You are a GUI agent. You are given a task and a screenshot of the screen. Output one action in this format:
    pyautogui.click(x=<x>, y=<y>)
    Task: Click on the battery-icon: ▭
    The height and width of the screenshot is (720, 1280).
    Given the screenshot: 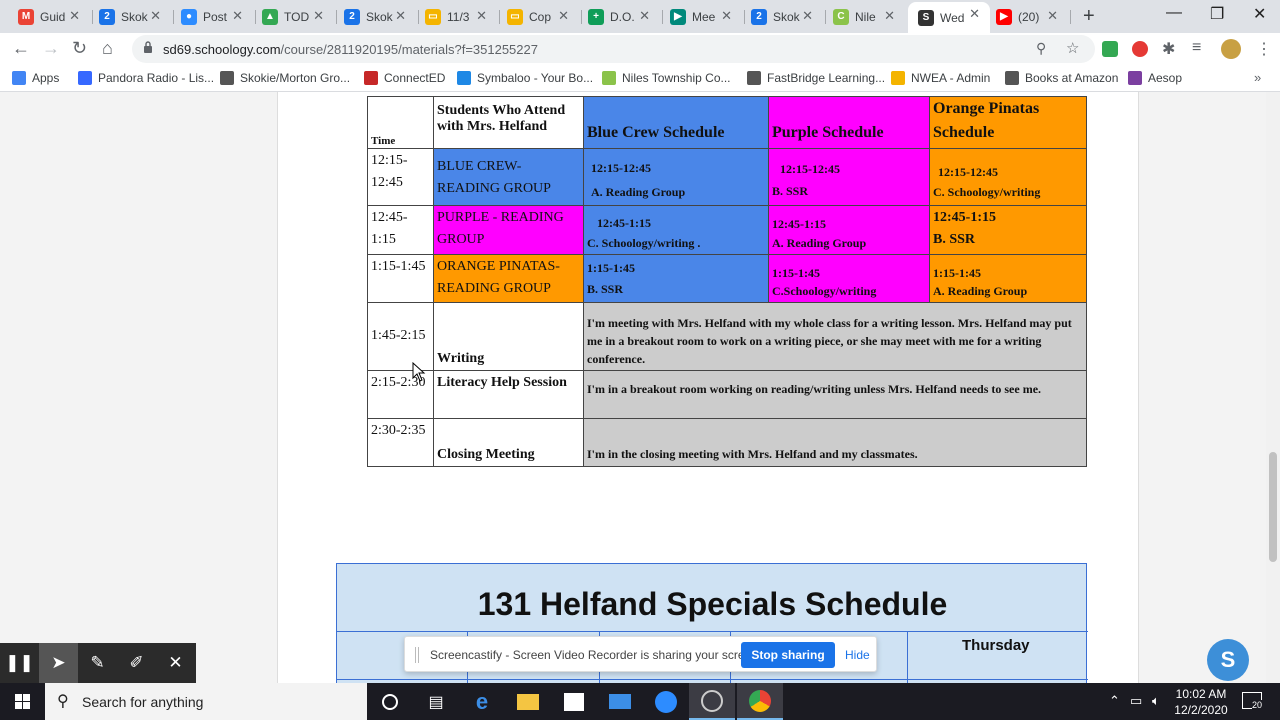 What is the action you would take?
    pyautogui.click(x=1136, y=701)
    